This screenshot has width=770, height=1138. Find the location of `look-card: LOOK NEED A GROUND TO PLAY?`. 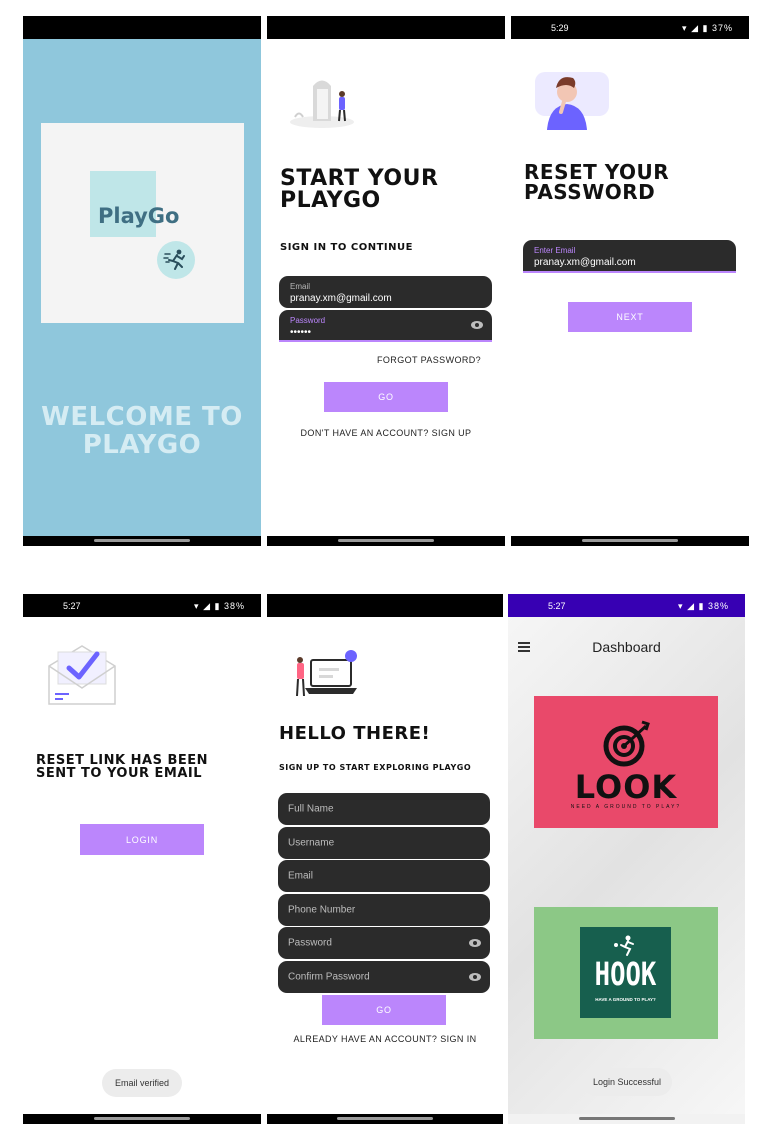

look-card: LOOK NEED A GROUND TO PLAY? is located at coordinates (626, 762).